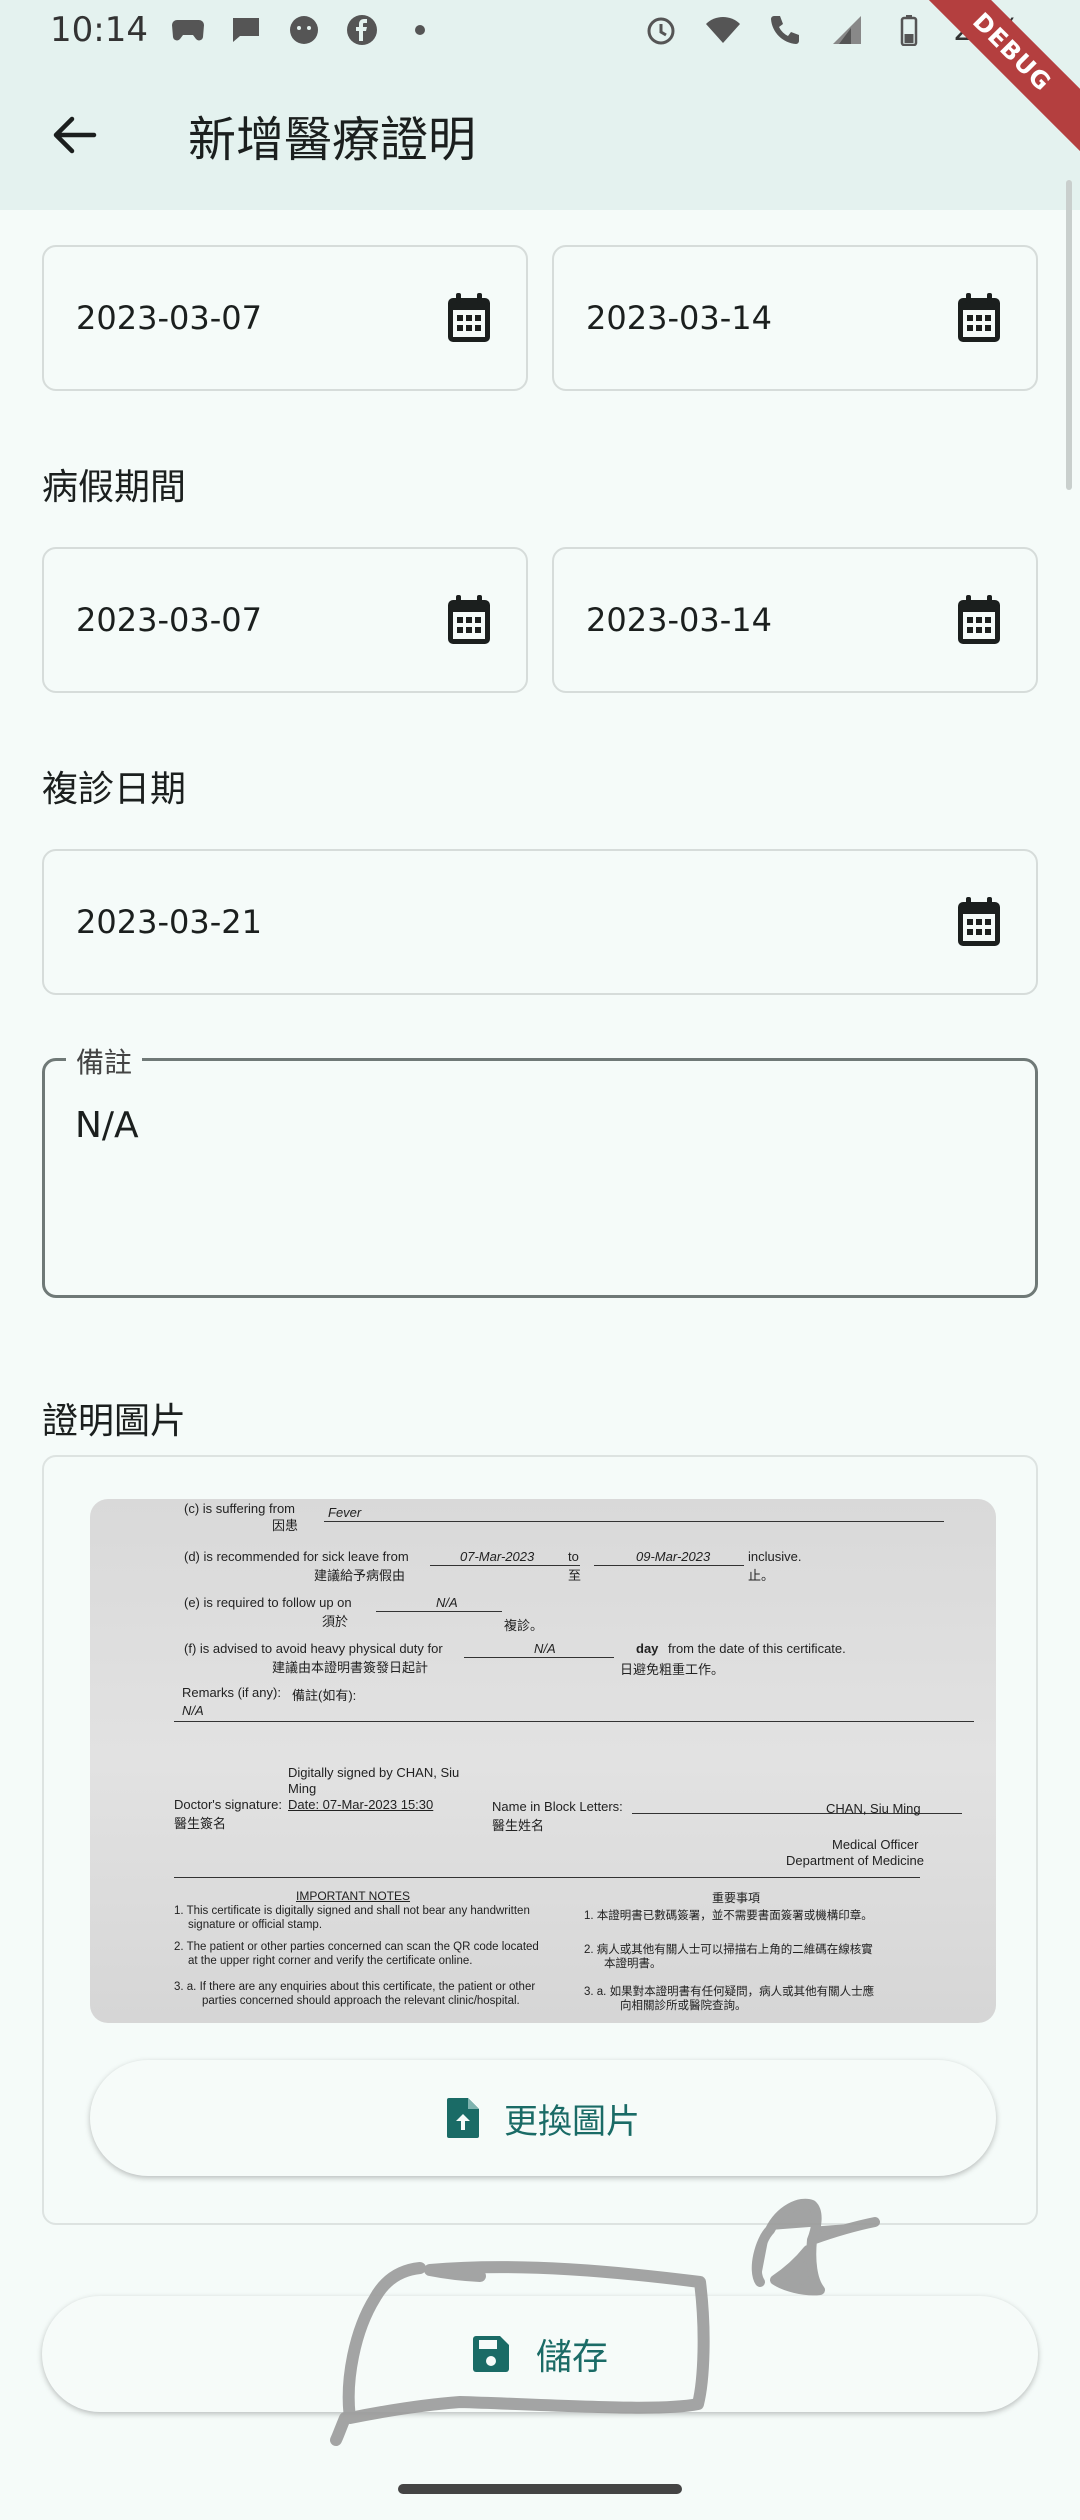  What do you see at coordinates (335, 1621) in the screenshot?
I see `cert-text: 須於` at bounding box center [335, 1621].